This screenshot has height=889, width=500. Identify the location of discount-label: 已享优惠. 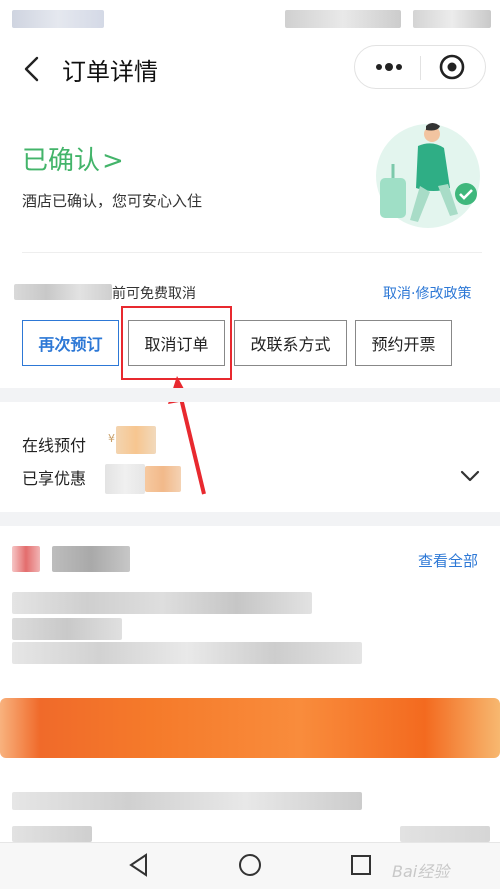
(54, 478).